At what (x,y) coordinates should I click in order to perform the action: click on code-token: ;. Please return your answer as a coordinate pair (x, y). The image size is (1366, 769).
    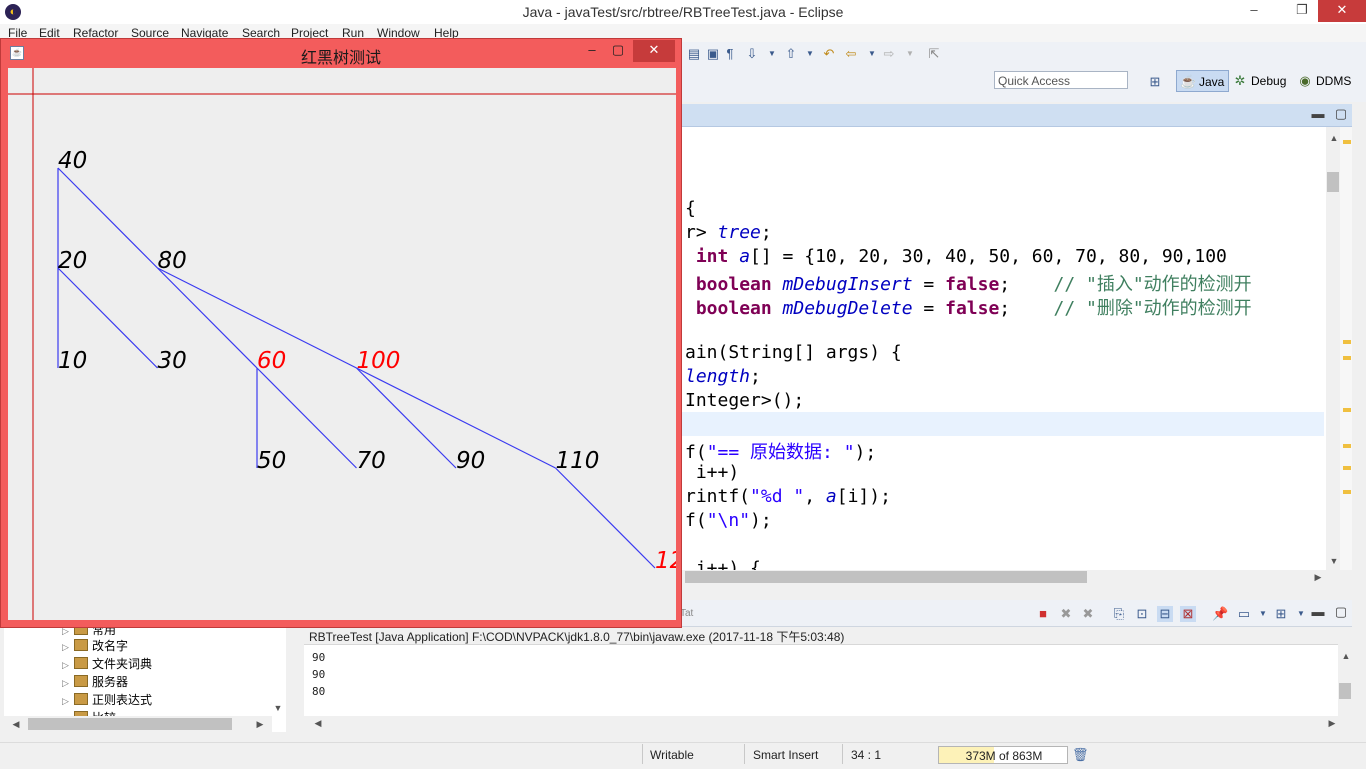
    Looking at the image, I should click on (1026, 308).